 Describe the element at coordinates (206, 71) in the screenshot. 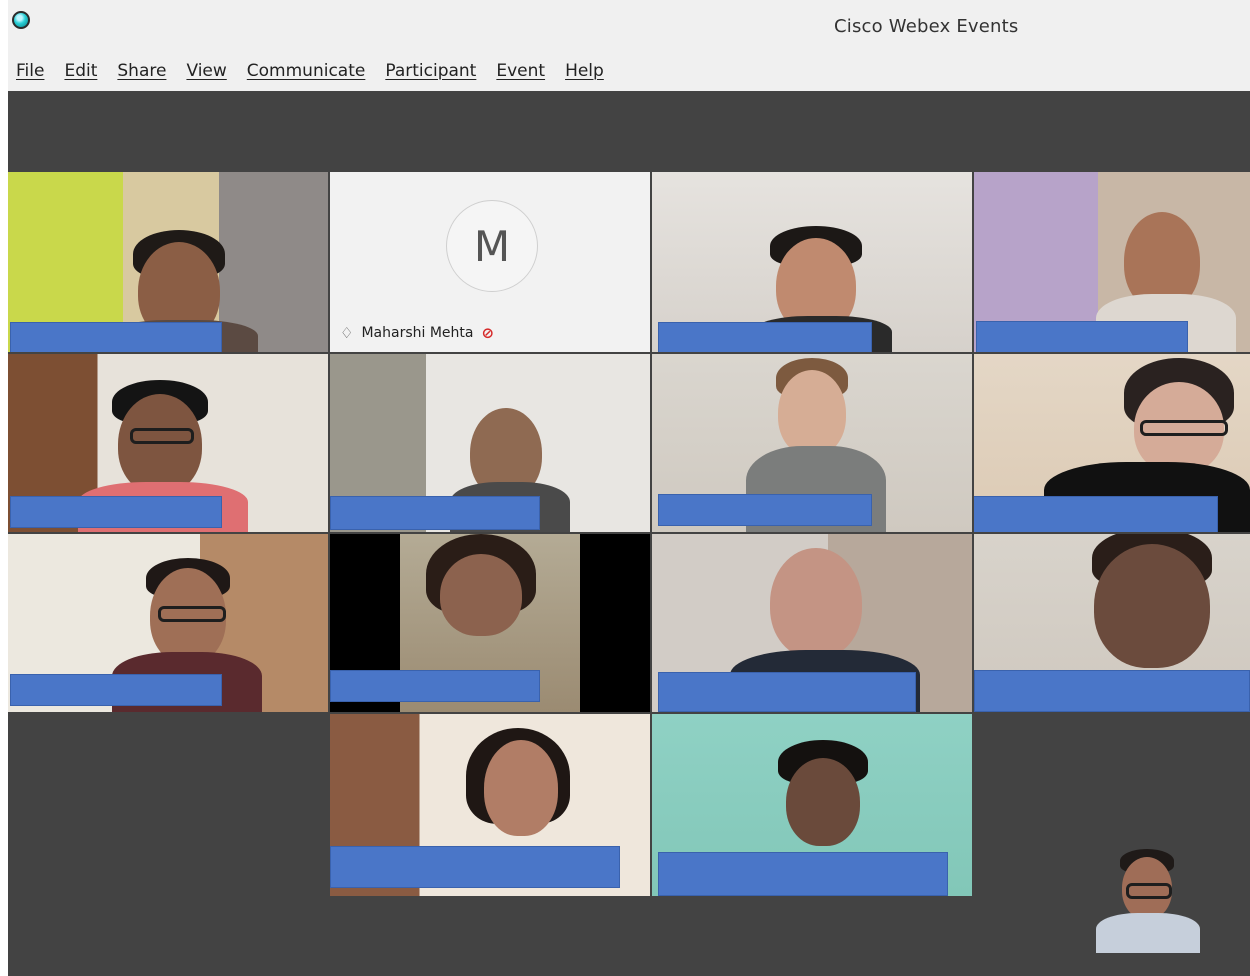

I see `menu-view: View` at that location.